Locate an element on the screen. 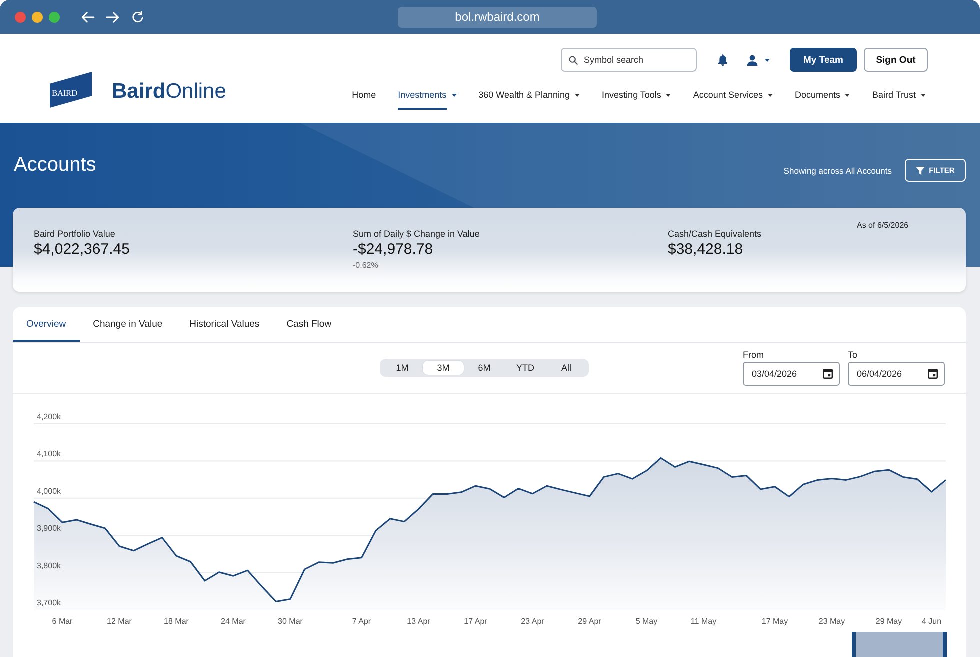  x-axis-label: 24 Mar is located at coordinates (233, 621).